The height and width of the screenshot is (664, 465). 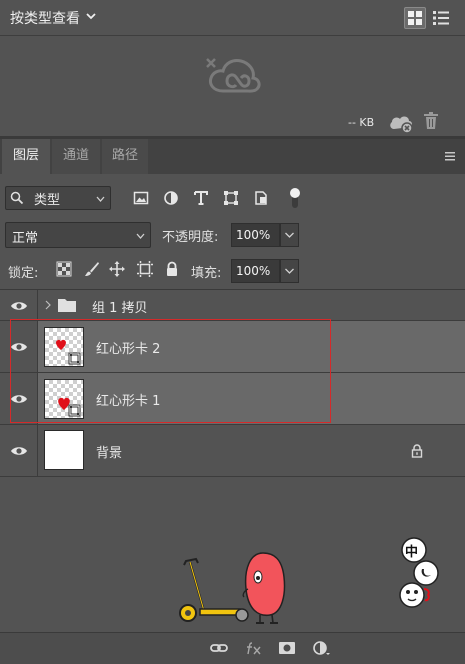 I want to click on fill-input: 100%, so click(x=255, y=271).